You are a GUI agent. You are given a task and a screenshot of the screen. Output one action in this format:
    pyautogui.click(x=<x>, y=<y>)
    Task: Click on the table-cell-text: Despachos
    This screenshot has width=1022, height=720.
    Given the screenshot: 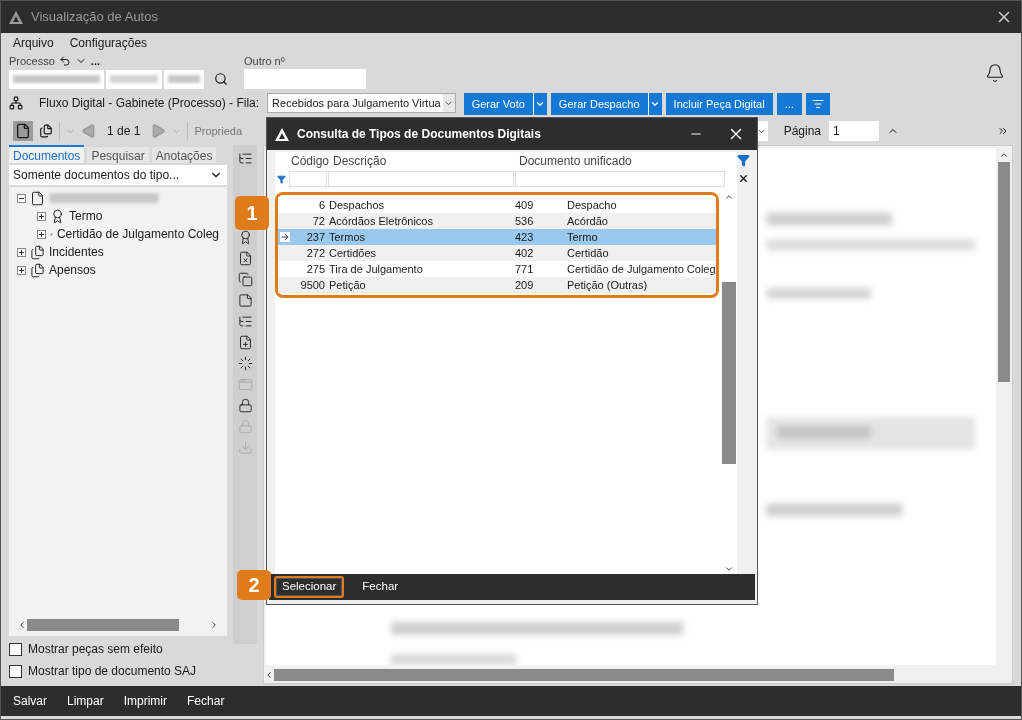 What is the action you would take?
    pyautogui.click(x=357, y=205)
    